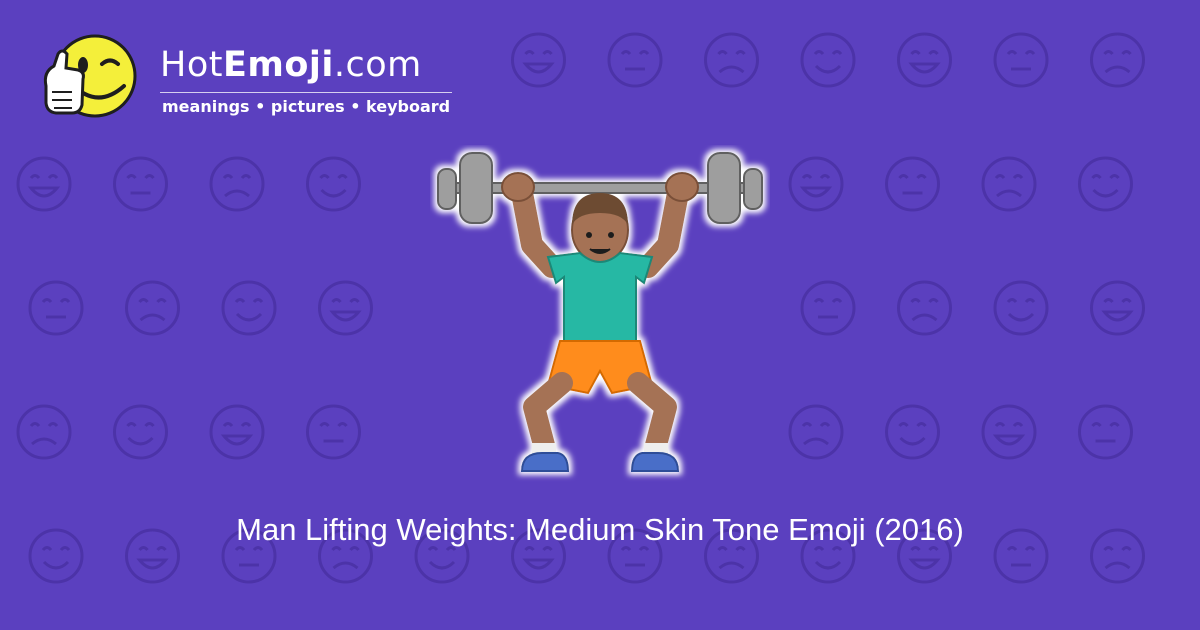 The width and height of the screenshot is (1200, 630). What do you see at coordinates (278, 65) in the screenshot?
I see `brand-name-bold: Emoji` at bounding box center [278, 65].